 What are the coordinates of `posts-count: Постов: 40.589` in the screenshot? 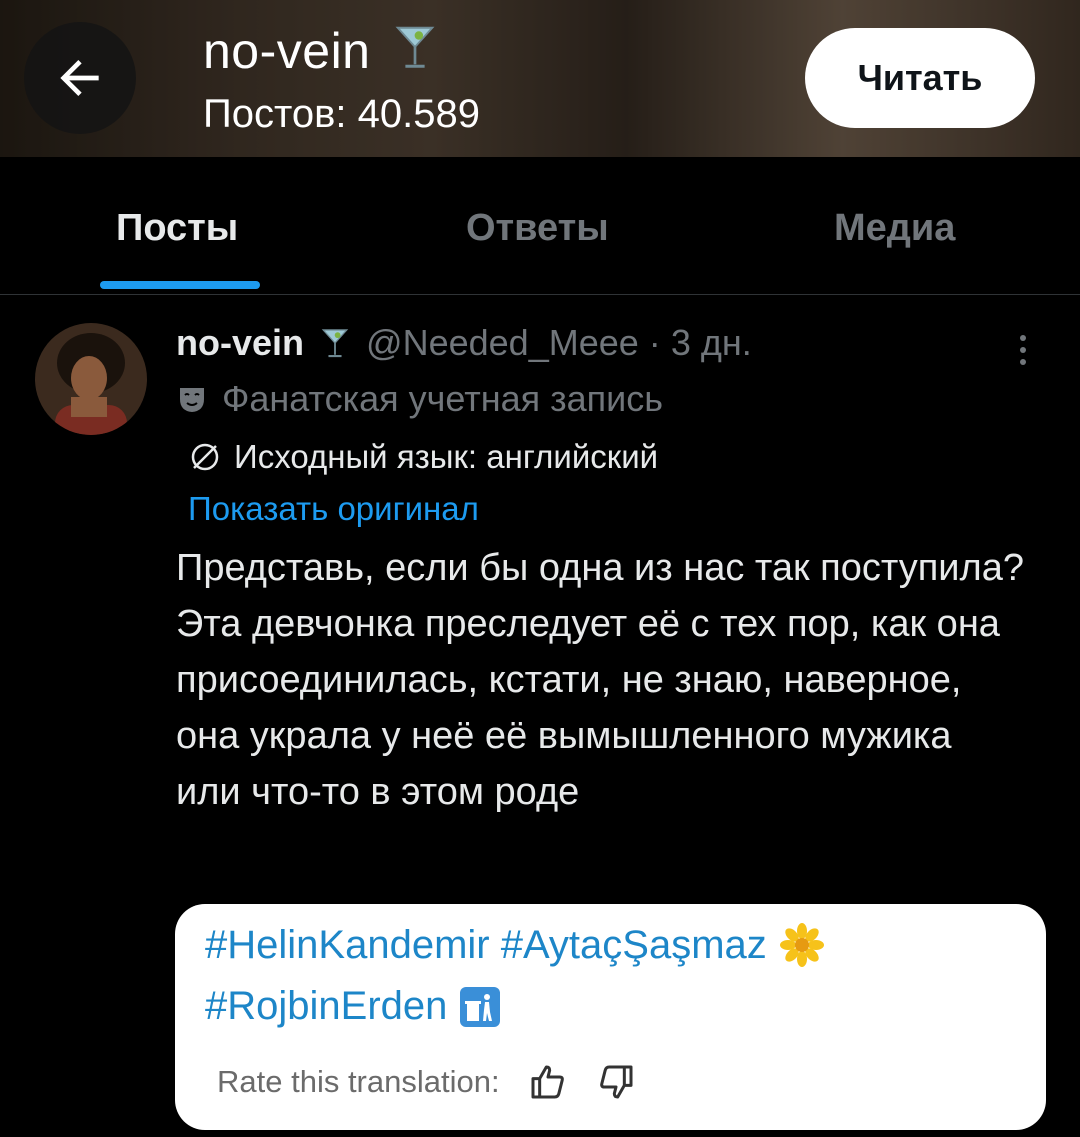 It's located at (341, 114).